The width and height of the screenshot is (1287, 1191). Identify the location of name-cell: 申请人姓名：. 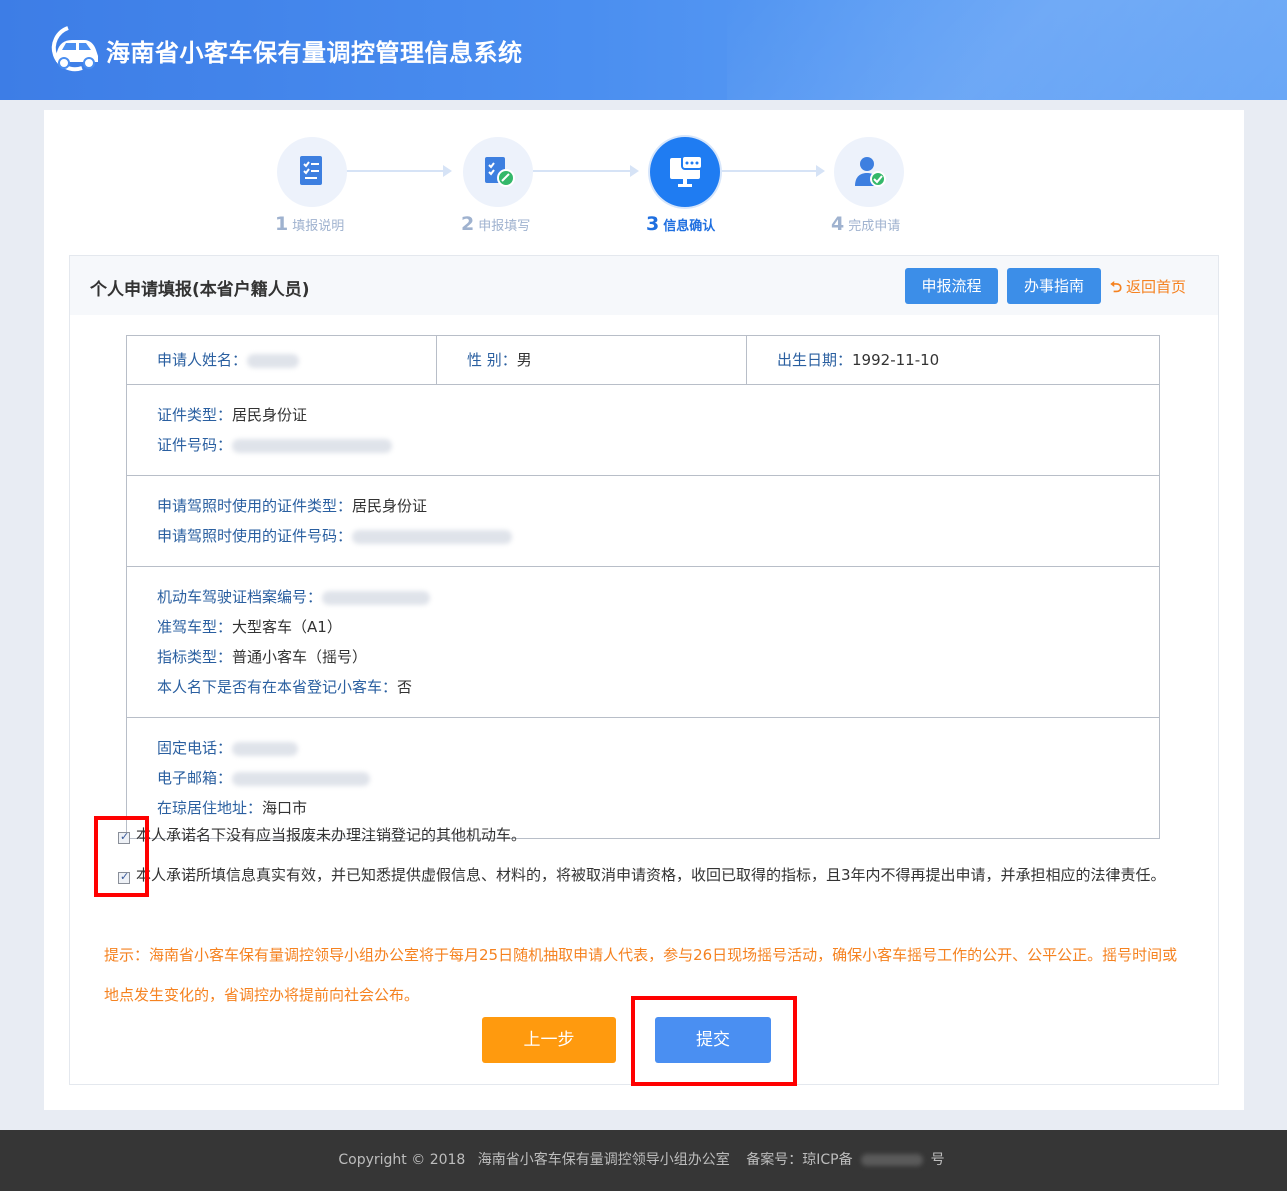
(282, 360).